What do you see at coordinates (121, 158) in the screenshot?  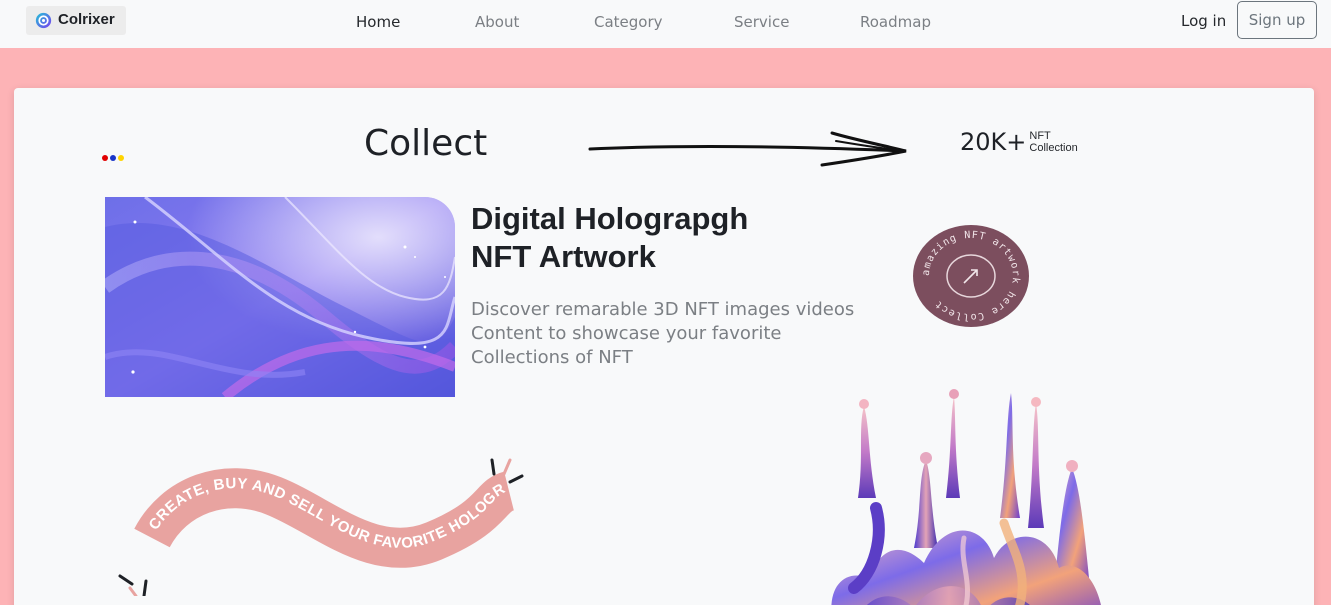 I see `yellow-dot` at bounding box center [121, 158].